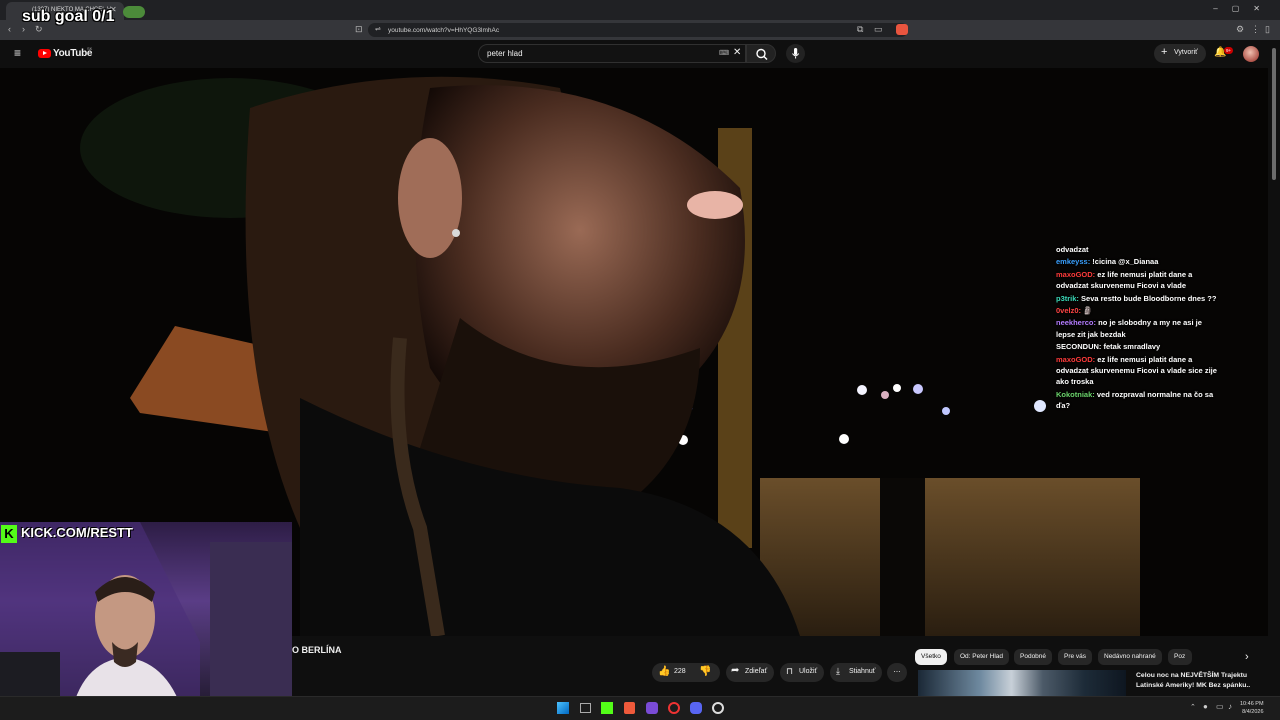  What do you see at coordinates (1186, 52) in the screenshot?
I see `create-label: Vytvoriť` at bounding box center [1186, 52].